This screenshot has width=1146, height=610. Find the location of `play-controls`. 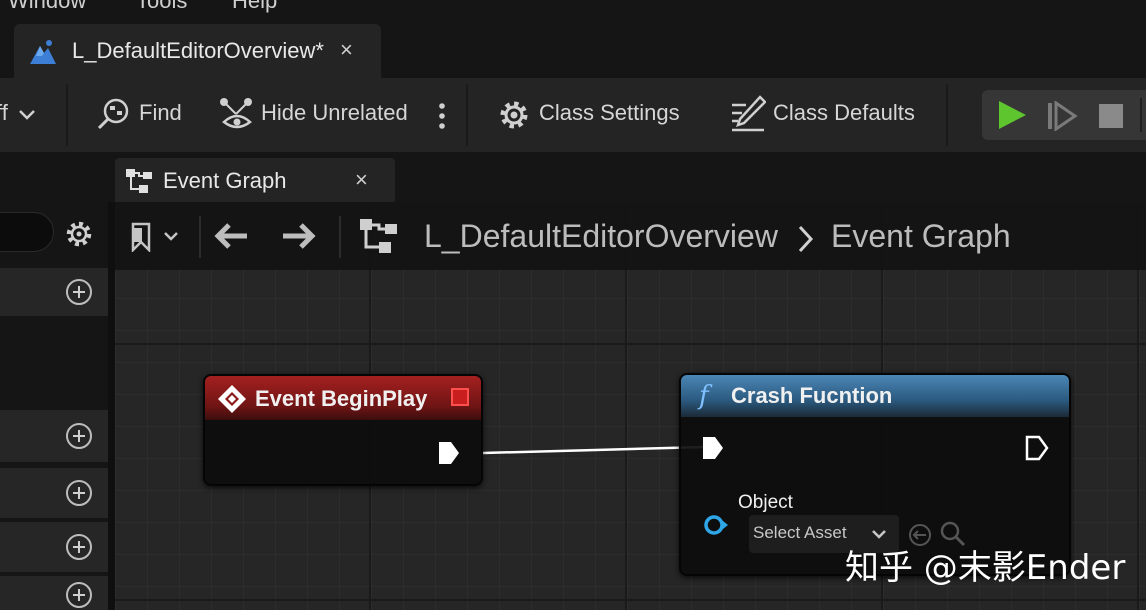

play-controls is located at coordinates (1064, 115).